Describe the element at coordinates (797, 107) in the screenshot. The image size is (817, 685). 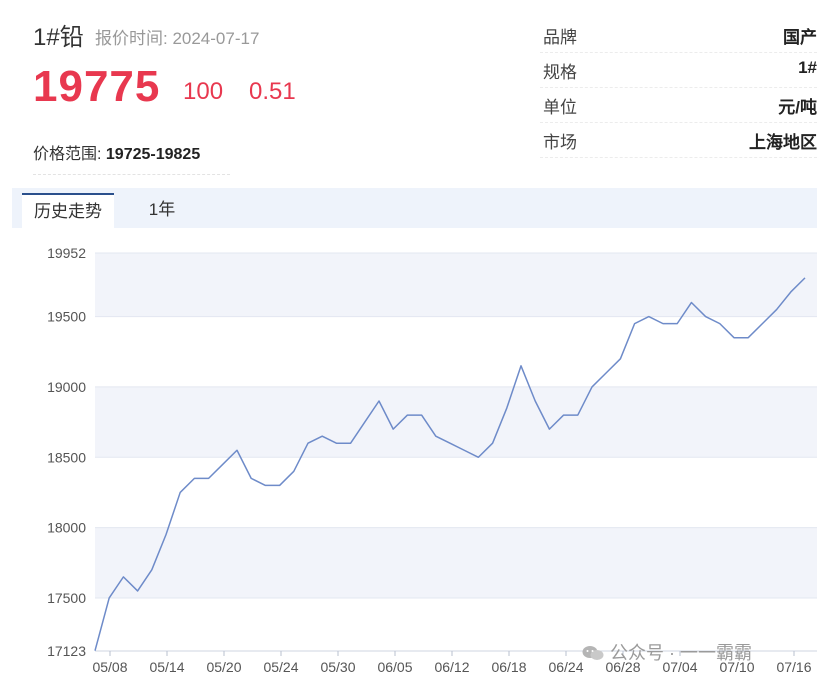
I see `info-value: 元/吨` at that location.